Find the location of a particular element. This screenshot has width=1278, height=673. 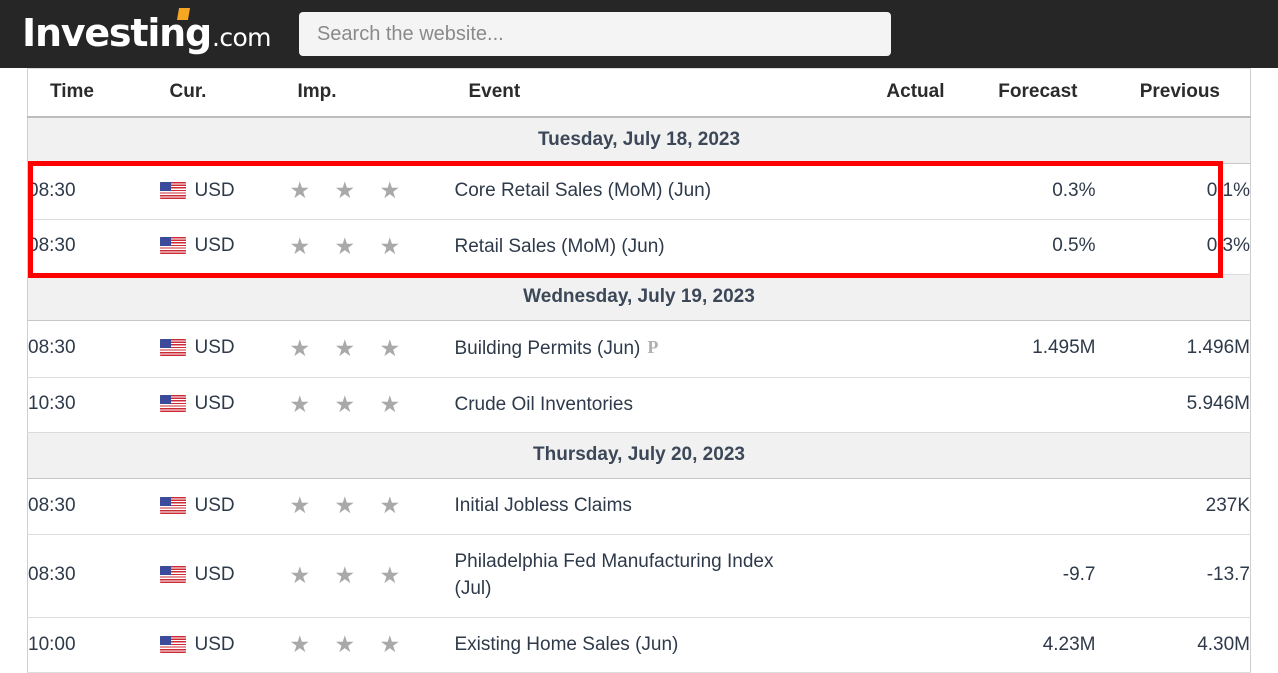

column-header-previous: Previous is located at coordinates (1173, 93).